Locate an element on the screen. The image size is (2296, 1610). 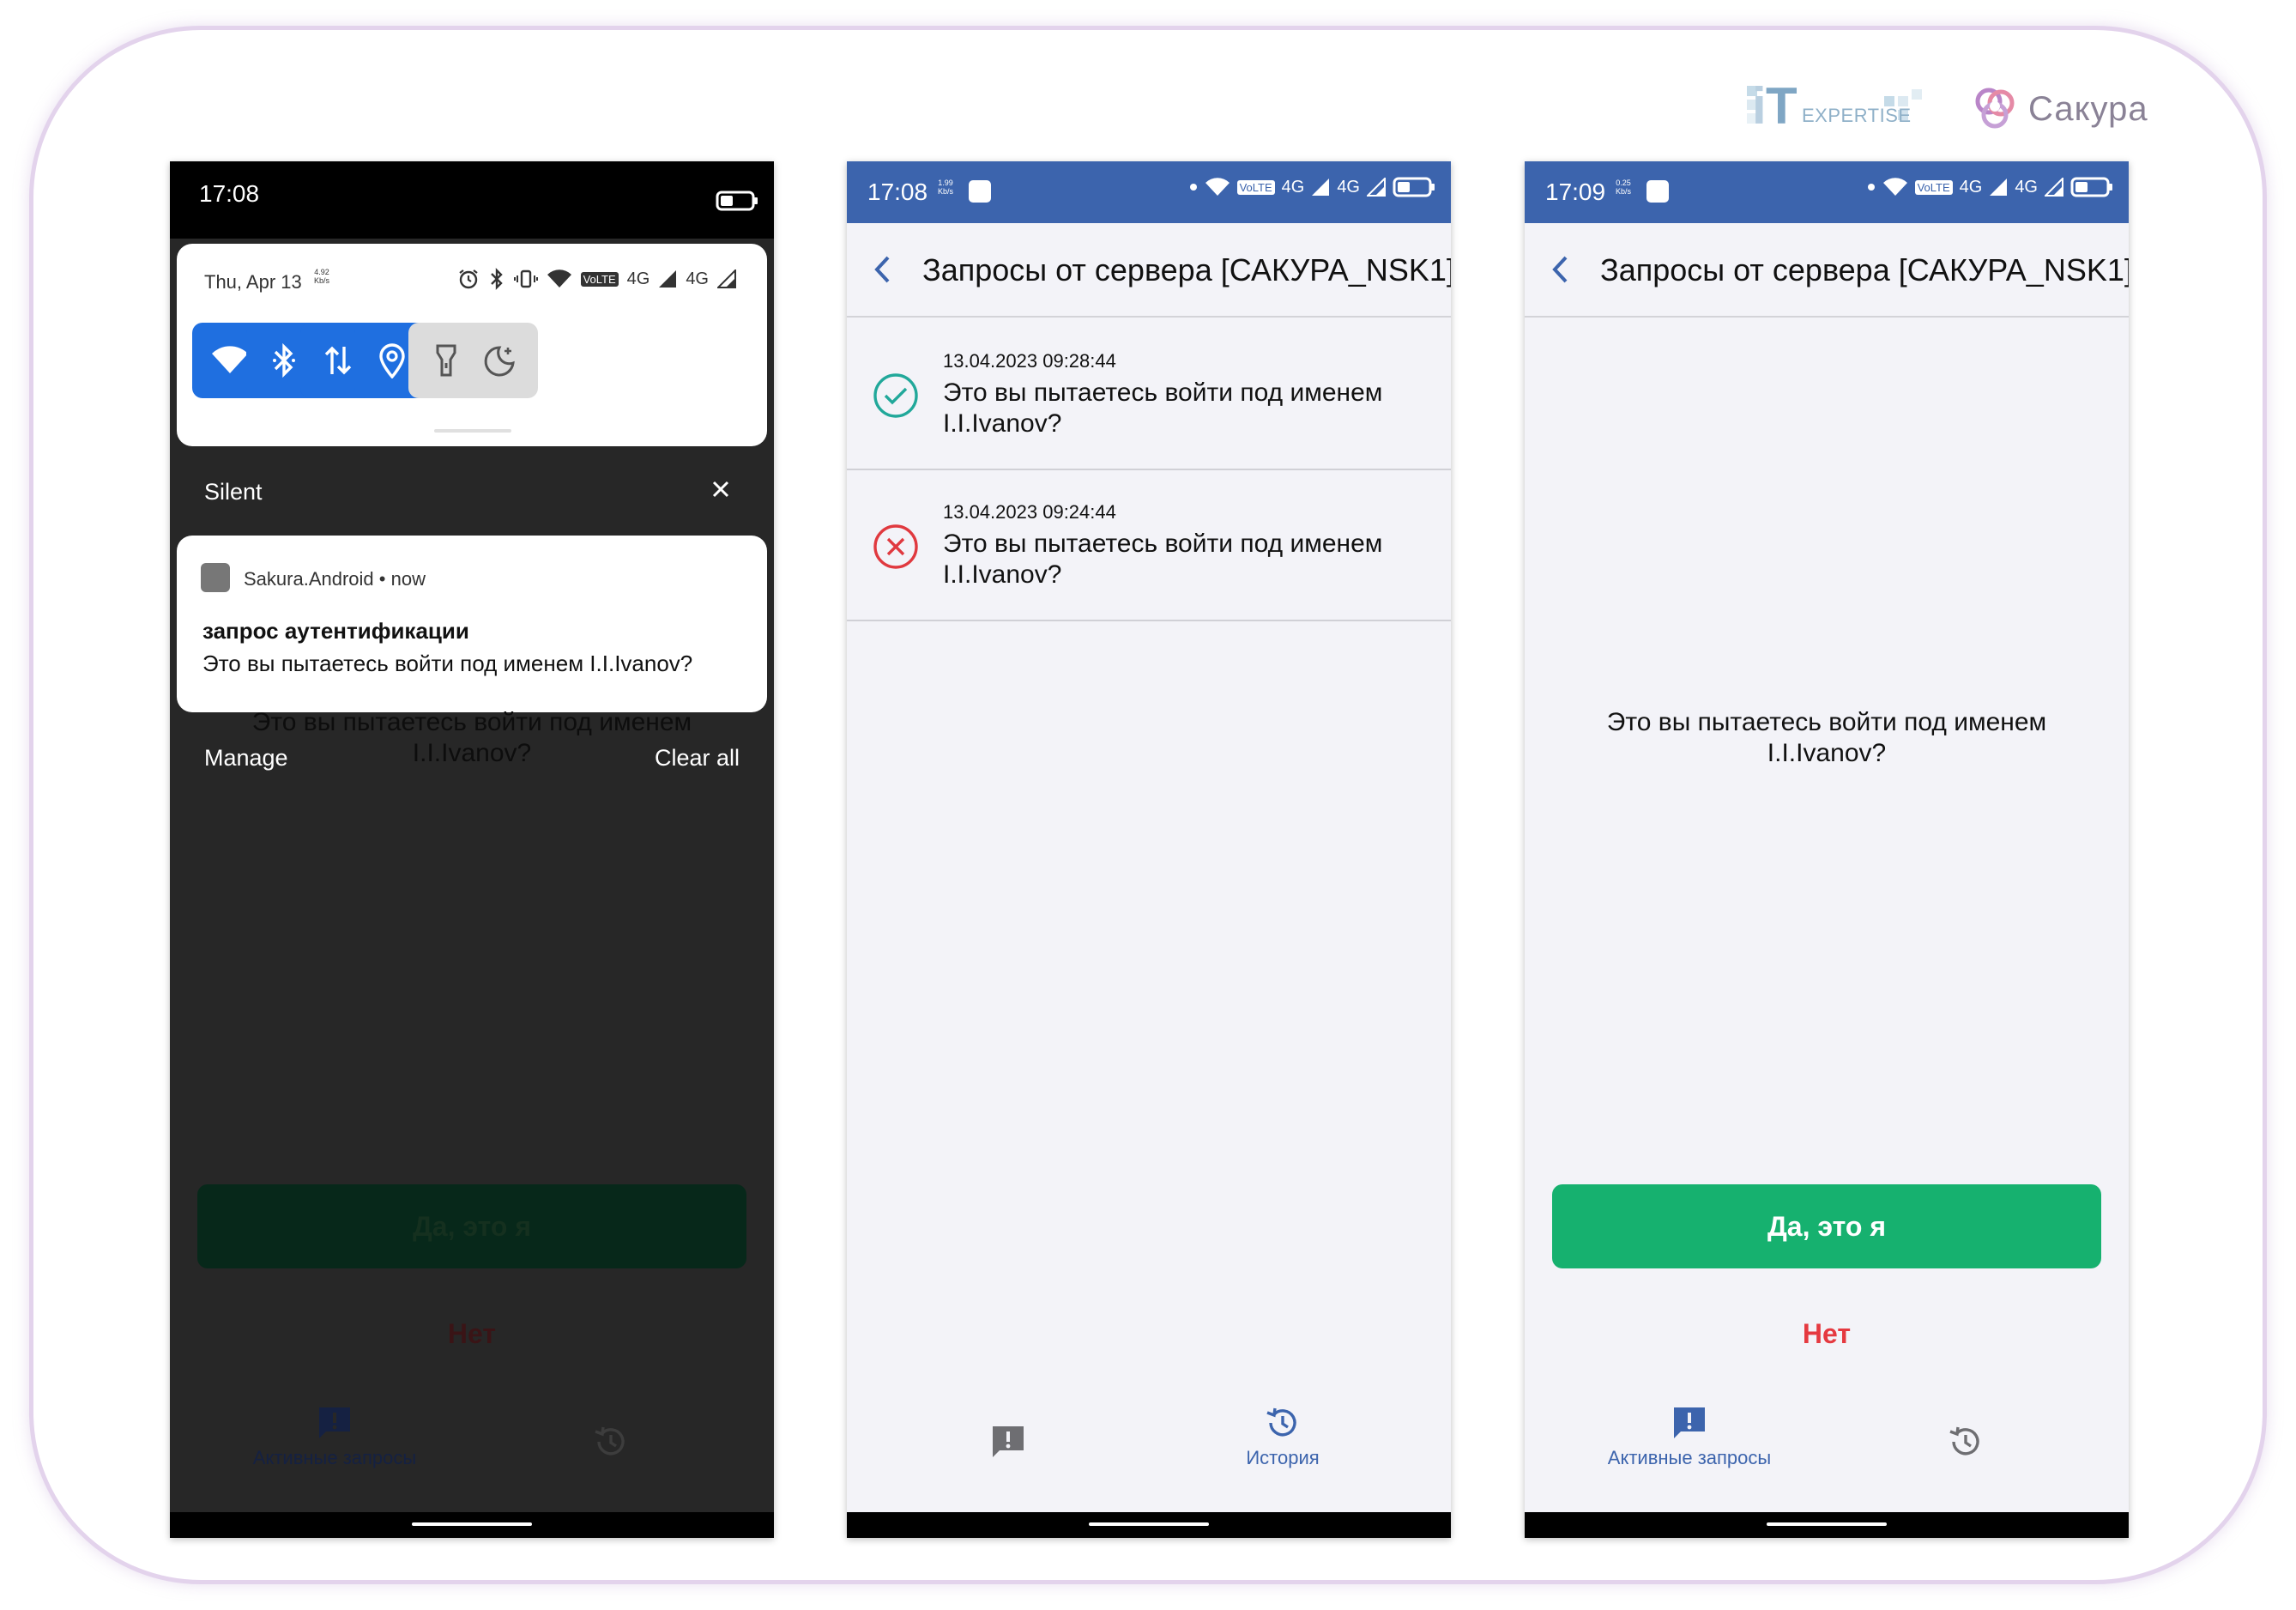
nav-history: История is located at coordinates (1283, 1436).